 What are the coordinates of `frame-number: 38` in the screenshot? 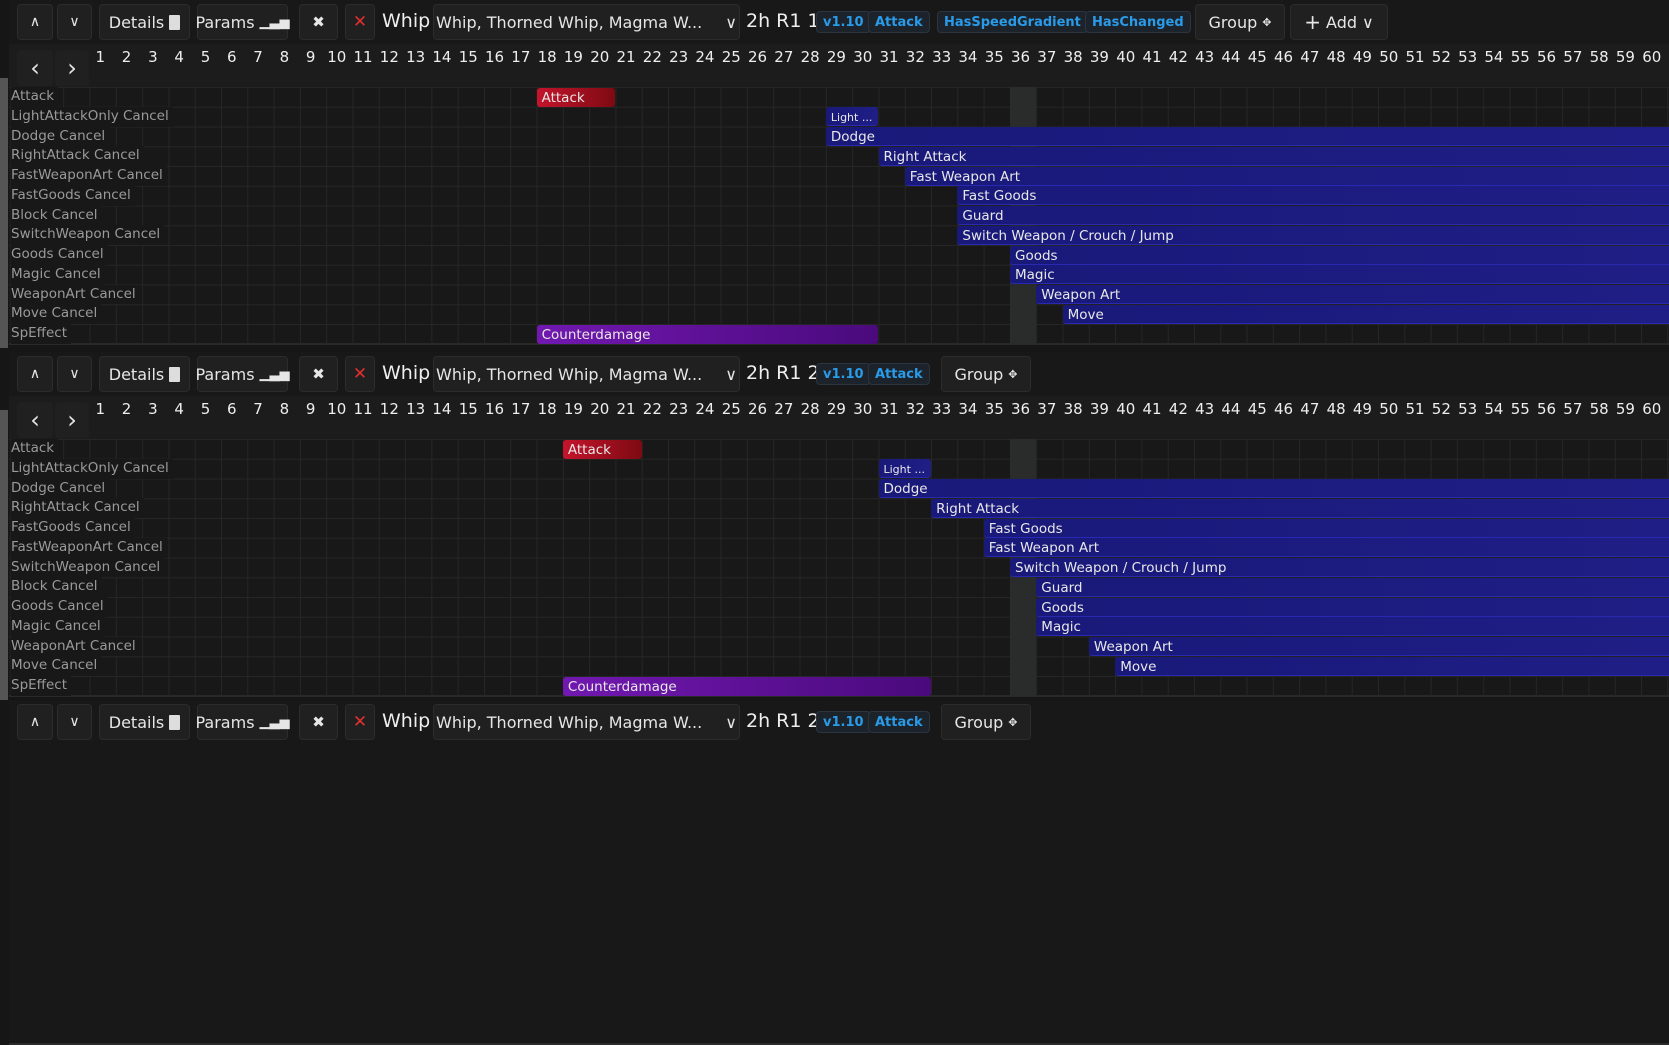 It's located at (1073, 409).